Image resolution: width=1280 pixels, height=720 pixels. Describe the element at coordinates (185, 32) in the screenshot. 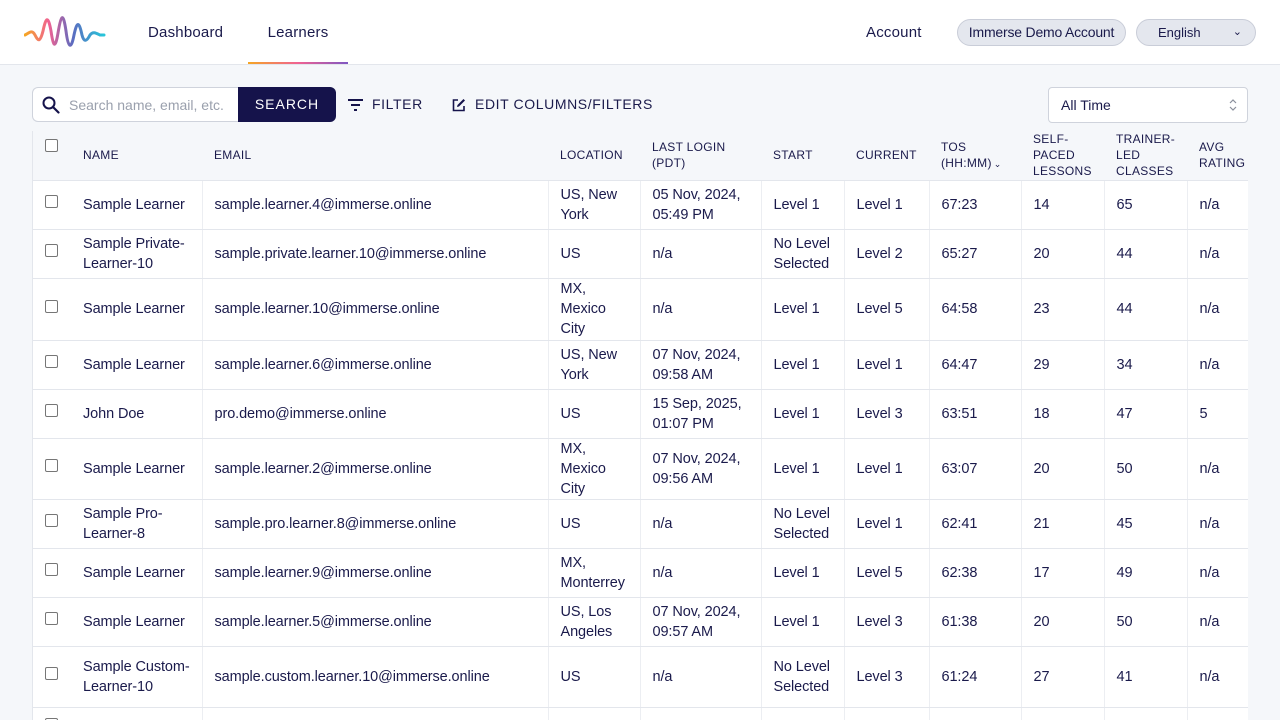

I see `nav-dashboard: Dashboard` at that location.